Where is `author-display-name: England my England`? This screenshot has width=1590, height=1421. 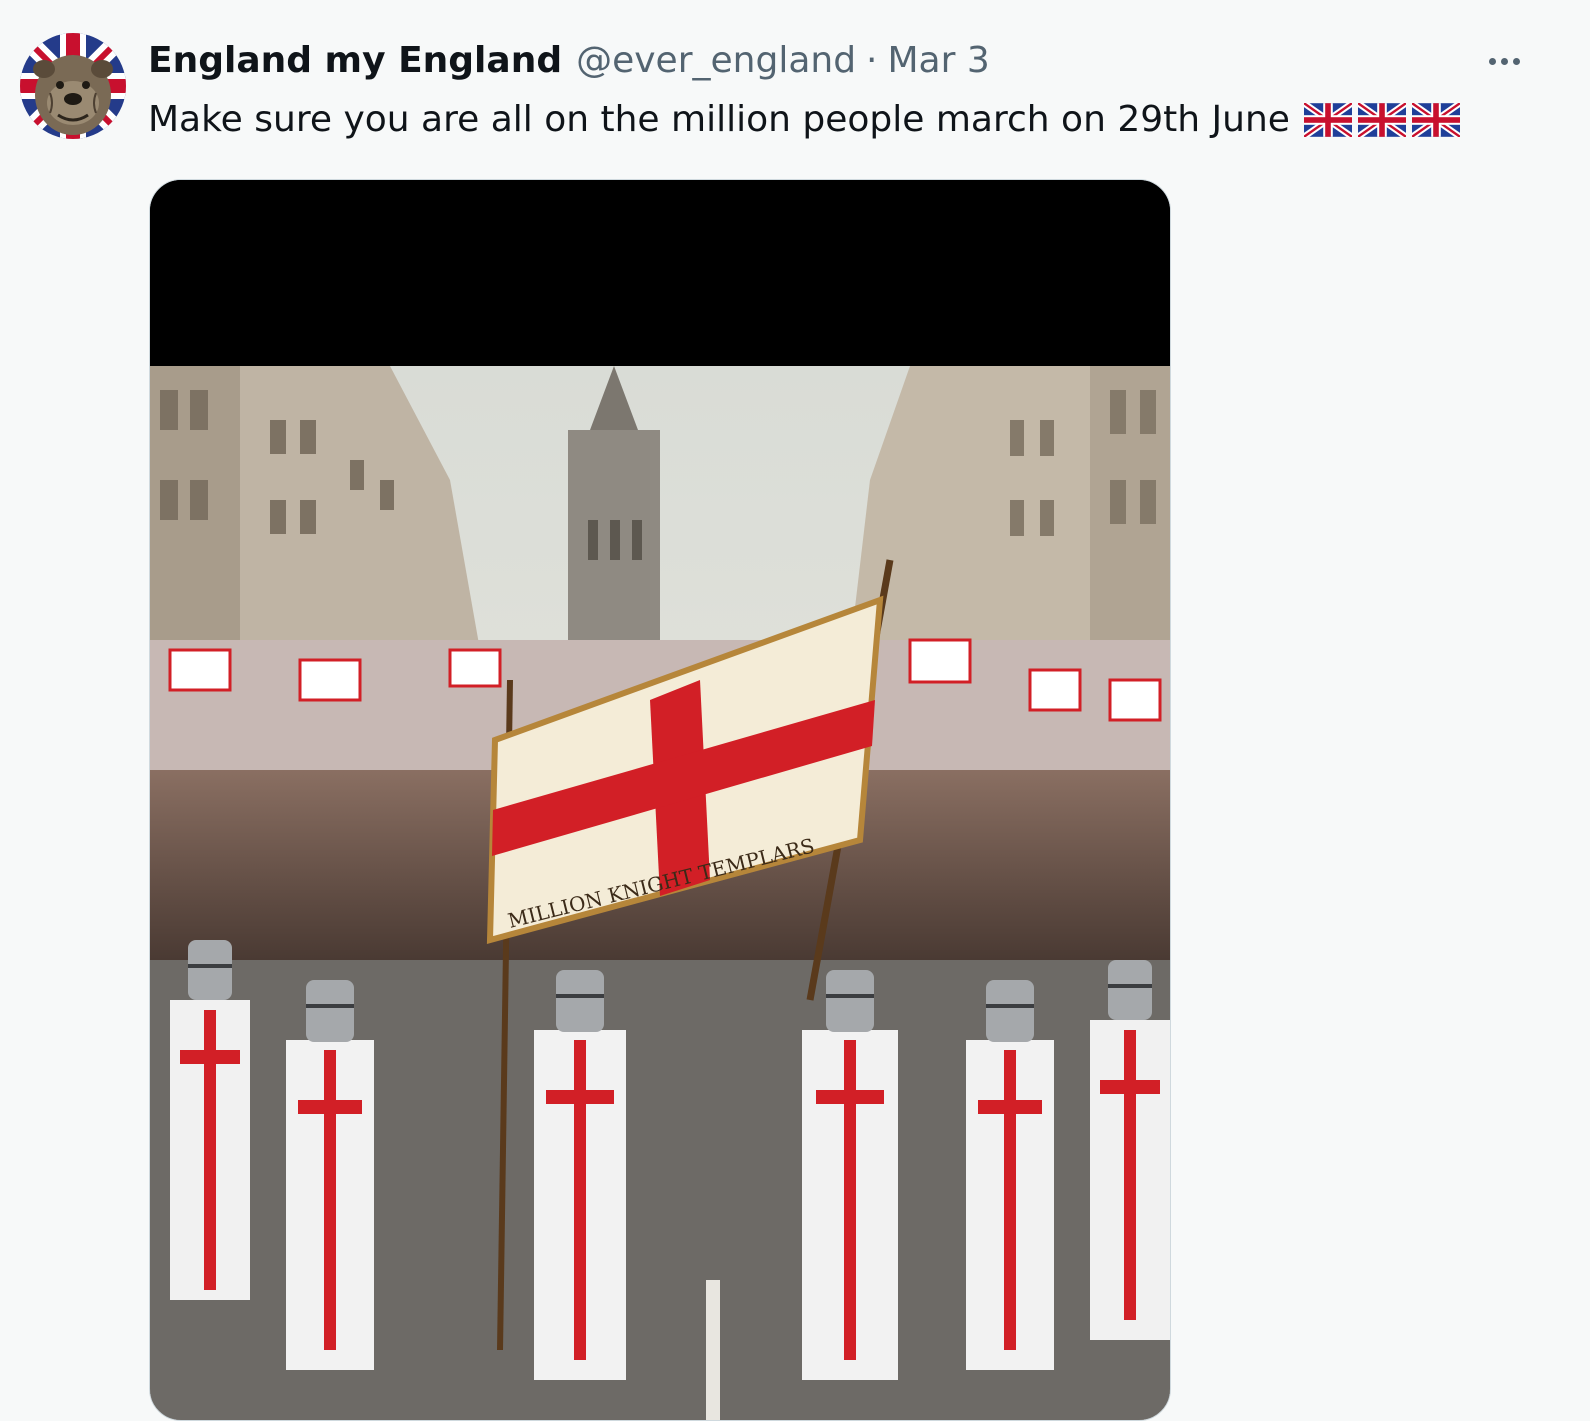 author-display-name: England my England is located at coordinates (355, 61).